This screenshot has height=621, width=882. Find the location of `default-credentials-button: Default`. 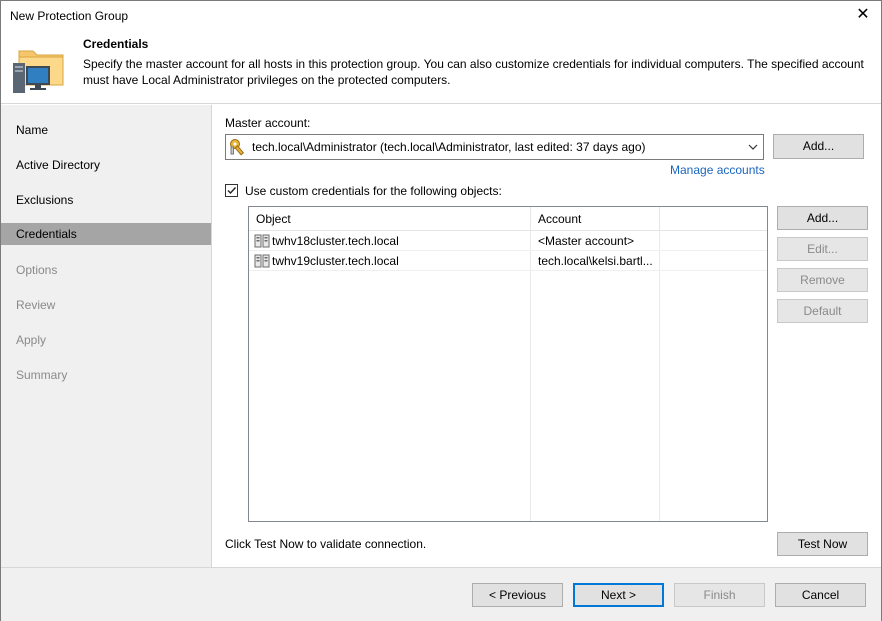

default-credentials-button: Default is located at coordinates (822, 311).